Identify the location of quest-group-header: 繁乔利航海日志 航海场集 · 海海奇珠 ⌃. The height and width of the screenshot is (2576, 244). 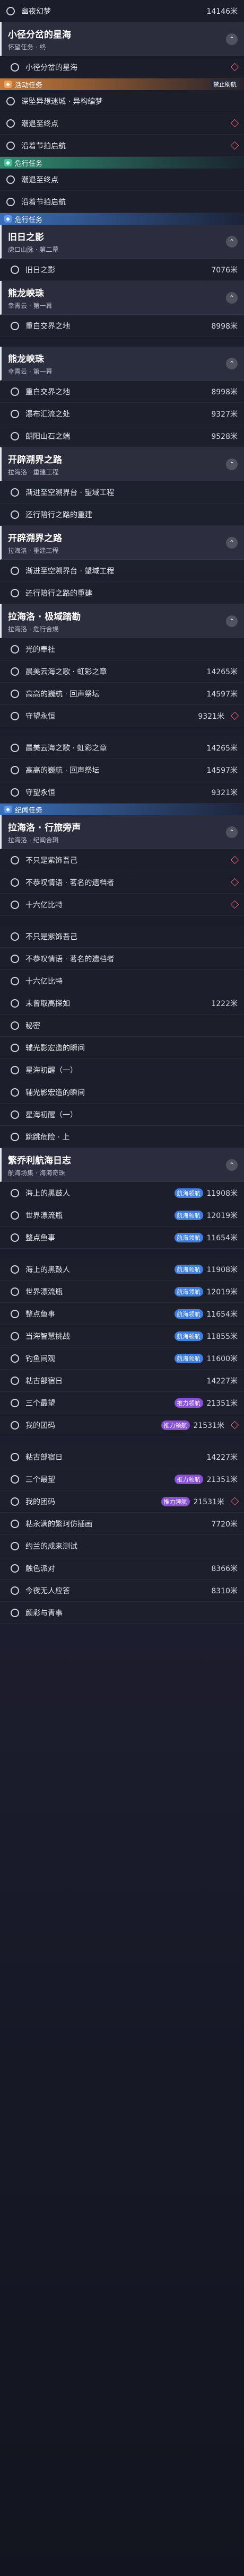
(122, 1165).